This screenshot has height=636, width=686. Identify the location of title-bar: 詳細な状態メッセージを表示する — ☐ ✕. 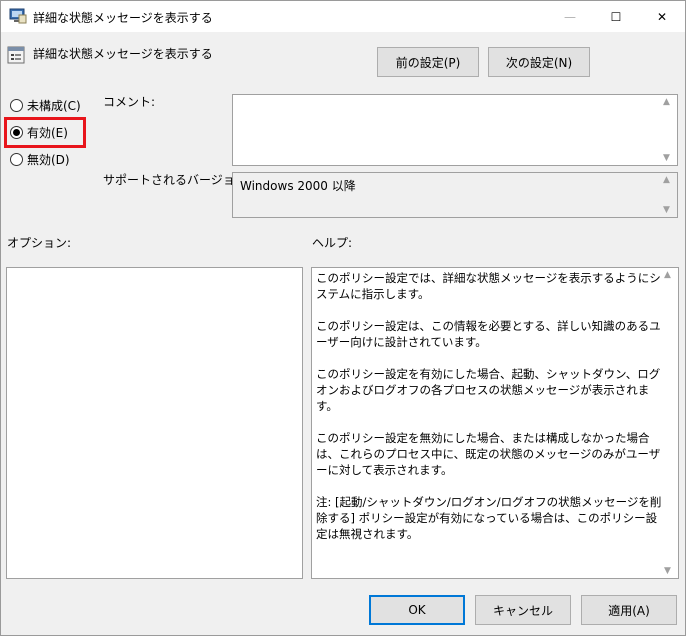
(343, 16).